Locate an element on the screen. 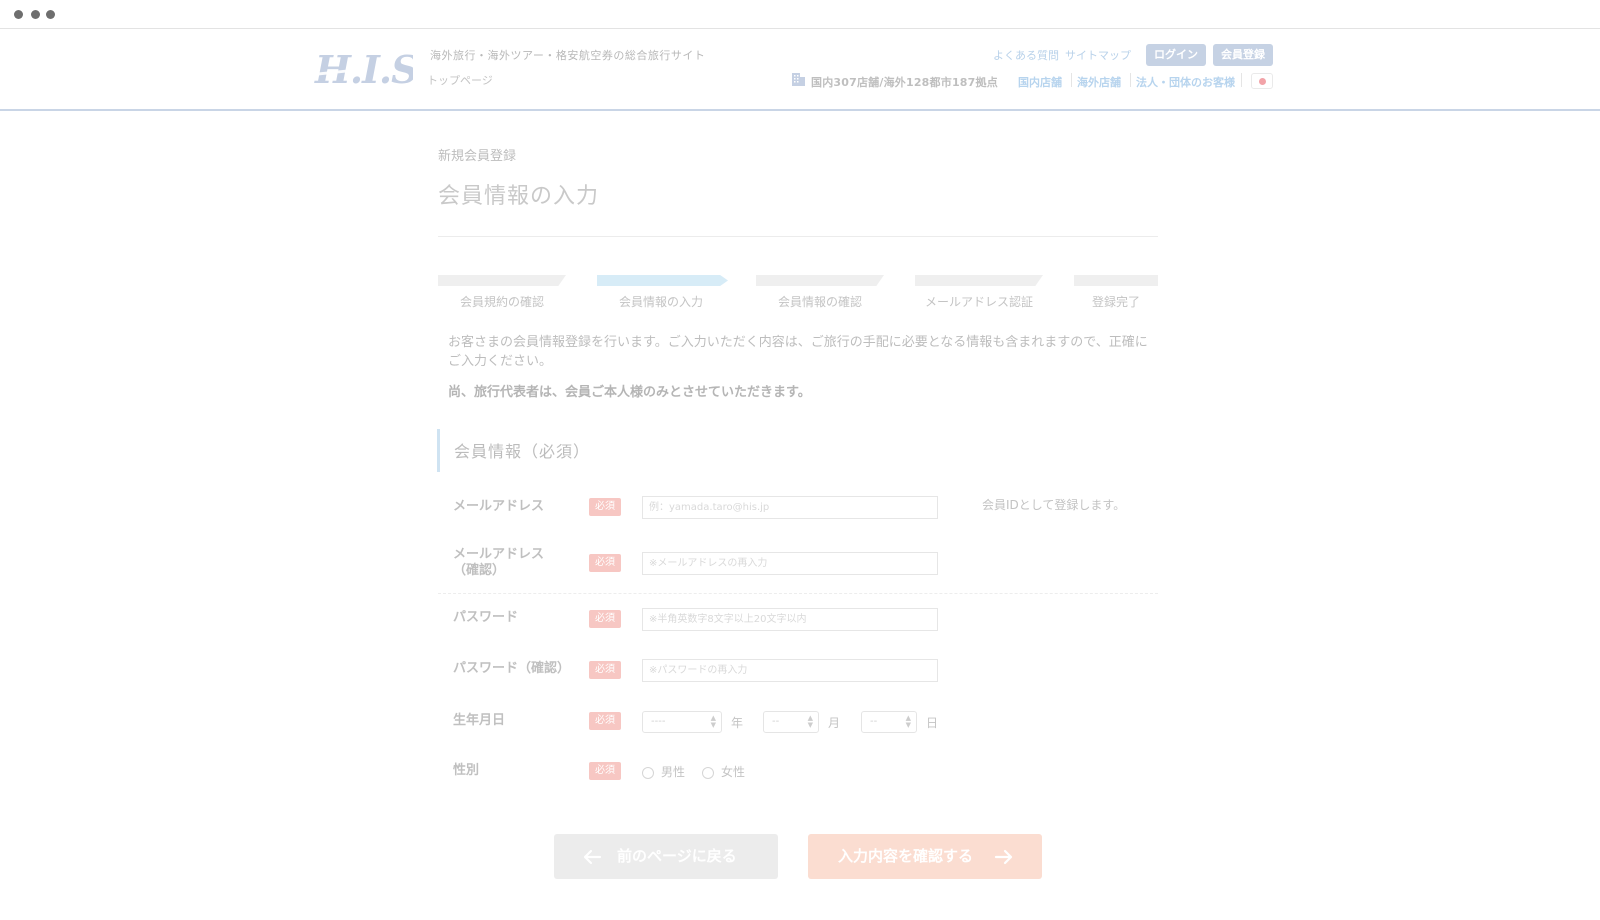 This screenshot has height=920, width=1600. email-note: 会員IDとして登録します。 is located at coordinates (1054, 505).